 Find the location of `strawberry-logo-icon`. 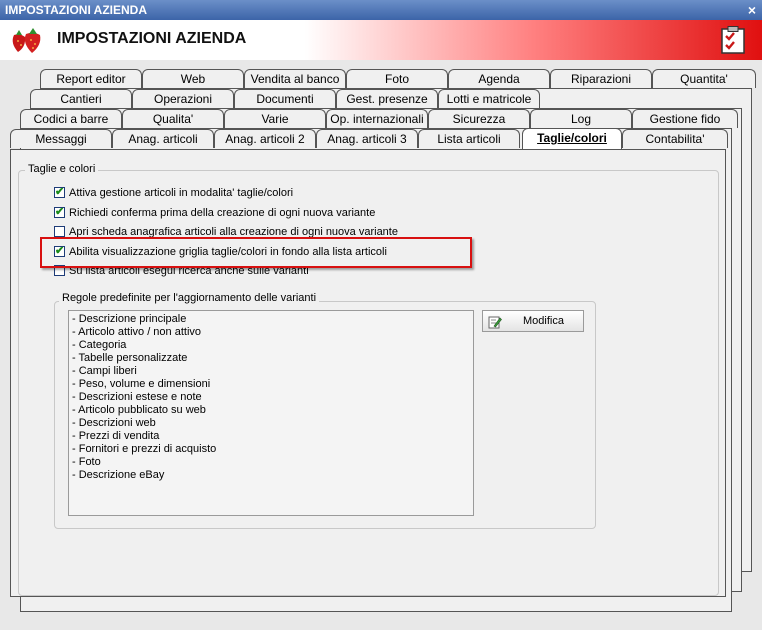

strawberry-logo-icon is located at coordinates (26, 40).